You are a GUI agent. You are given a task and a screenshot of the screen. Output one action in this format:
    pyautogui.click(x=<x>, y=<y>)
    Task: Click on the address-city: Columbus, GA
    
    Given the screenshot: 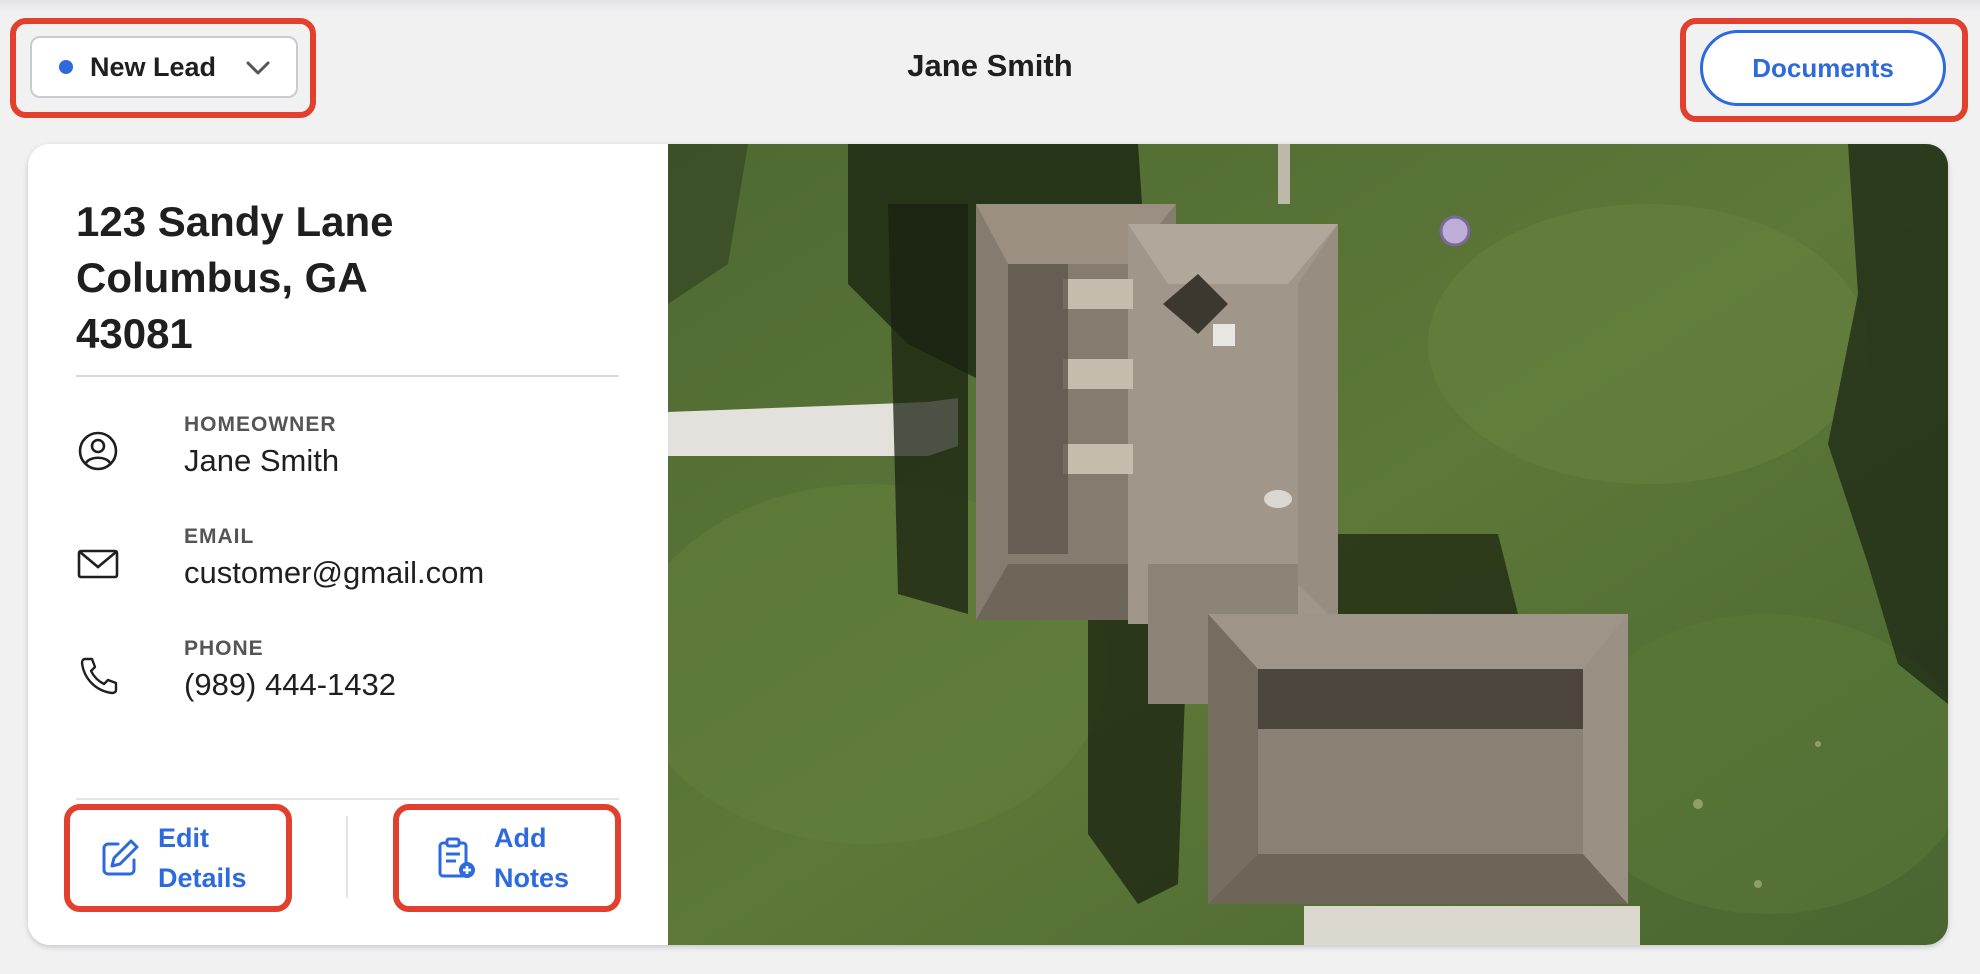 What is the action you would take?
    pyautogui.click(x=222, y=277)
    